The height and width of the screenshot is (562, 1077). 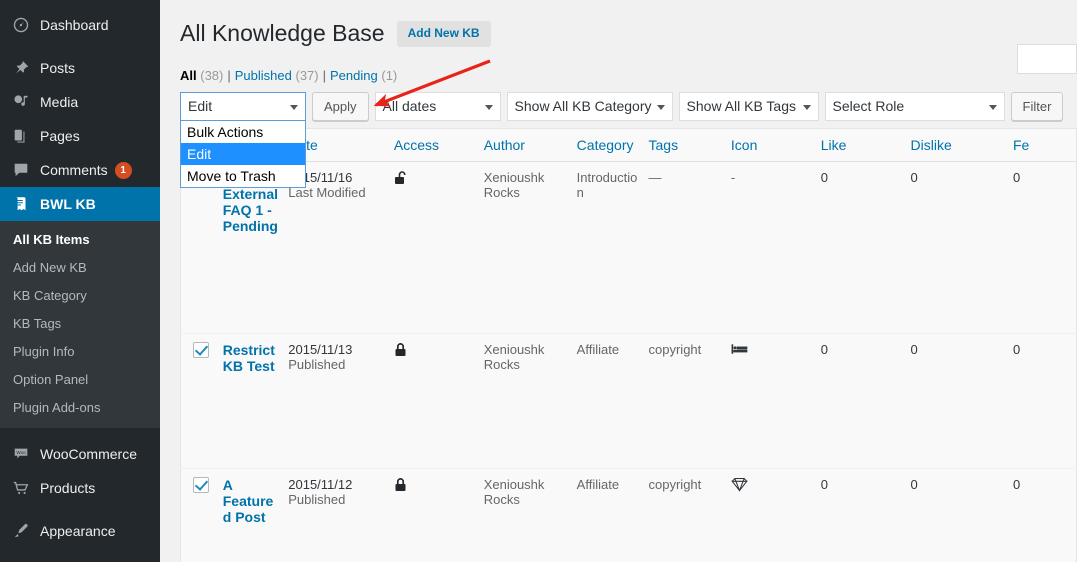 I want to click on row-date: 2015/11/13, so click(x=320, y=349).